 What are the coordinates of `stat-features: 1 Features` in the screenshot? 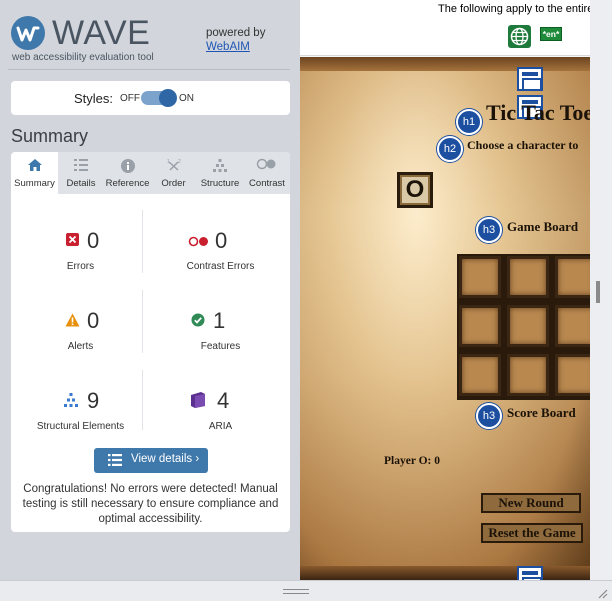 It's located at (220, 325).